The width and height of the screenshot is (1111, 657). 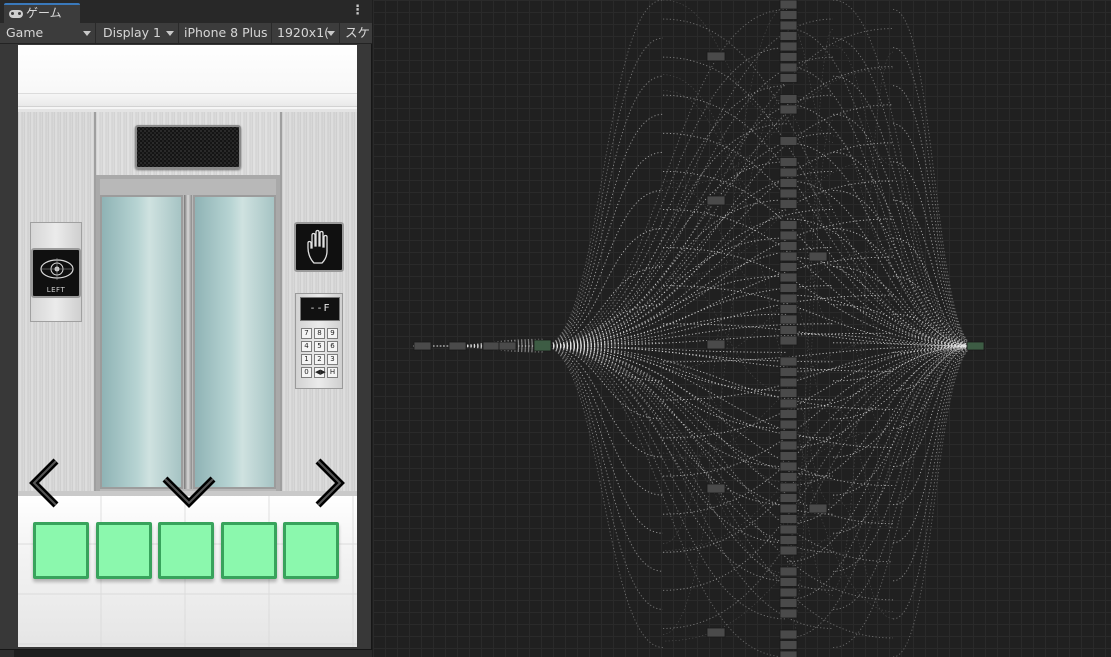 I want to click on arrow-right-icon, so click(x=329, y=483).